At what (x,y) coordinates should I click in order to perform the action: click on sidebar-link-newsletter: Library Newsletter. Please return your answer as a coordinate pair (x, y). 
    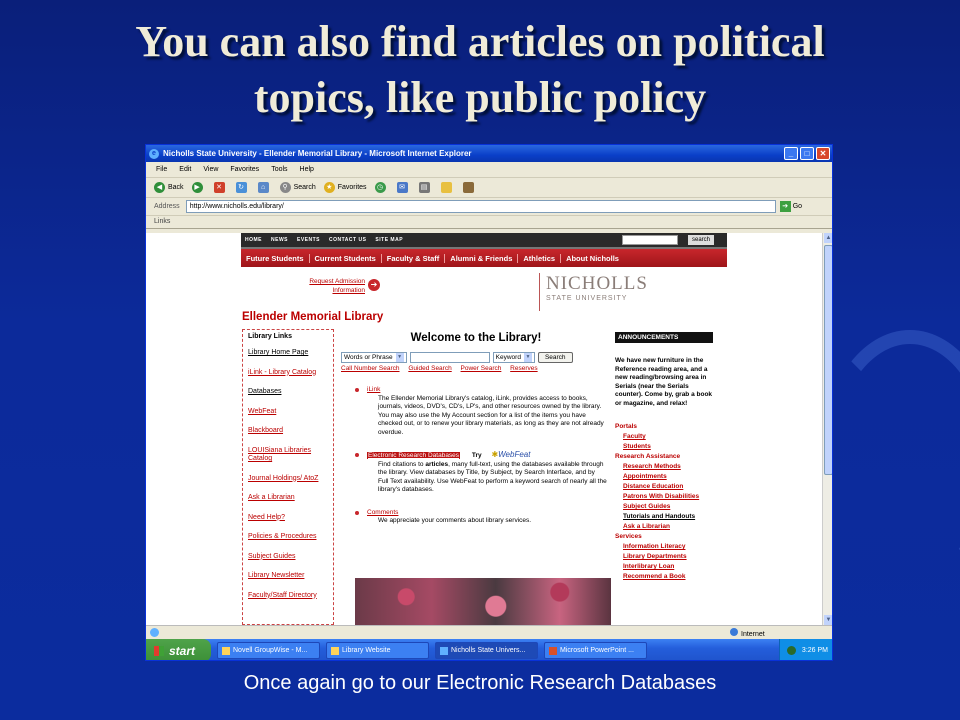
    Looking at the image, I should click on (288, 576).